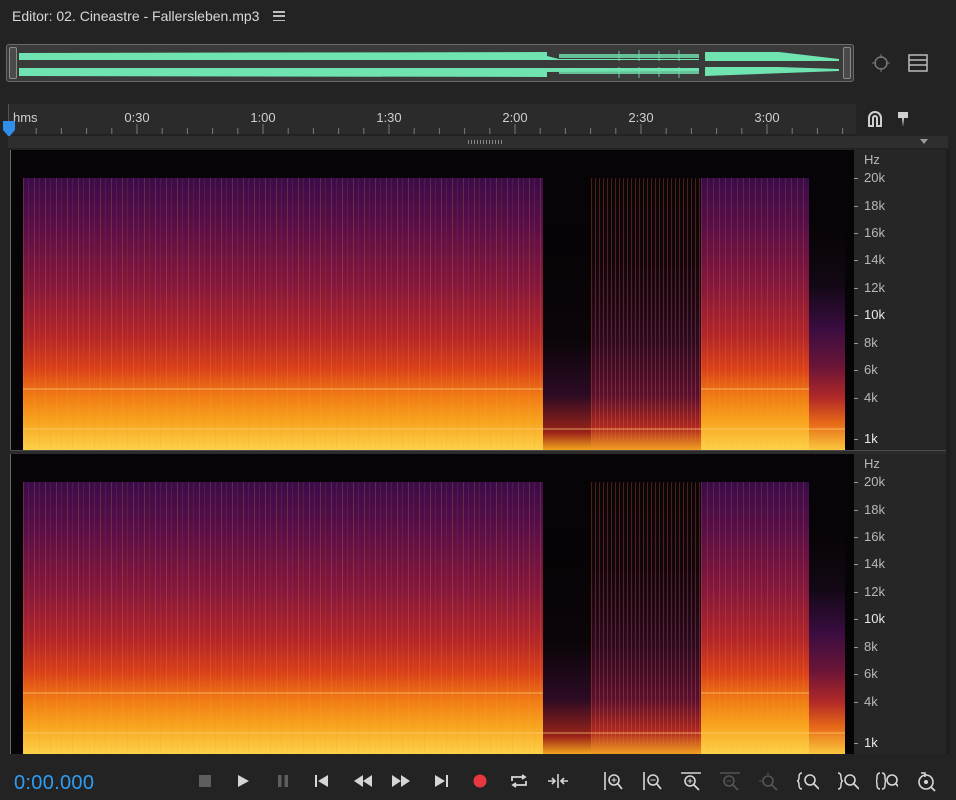 This screenshot has width=956, height=800. I want to click on frequency-scale-left: Hz 20k 18k 16k 14k 12k 10k 8k 6k 4k 1k, so click(901, 300).